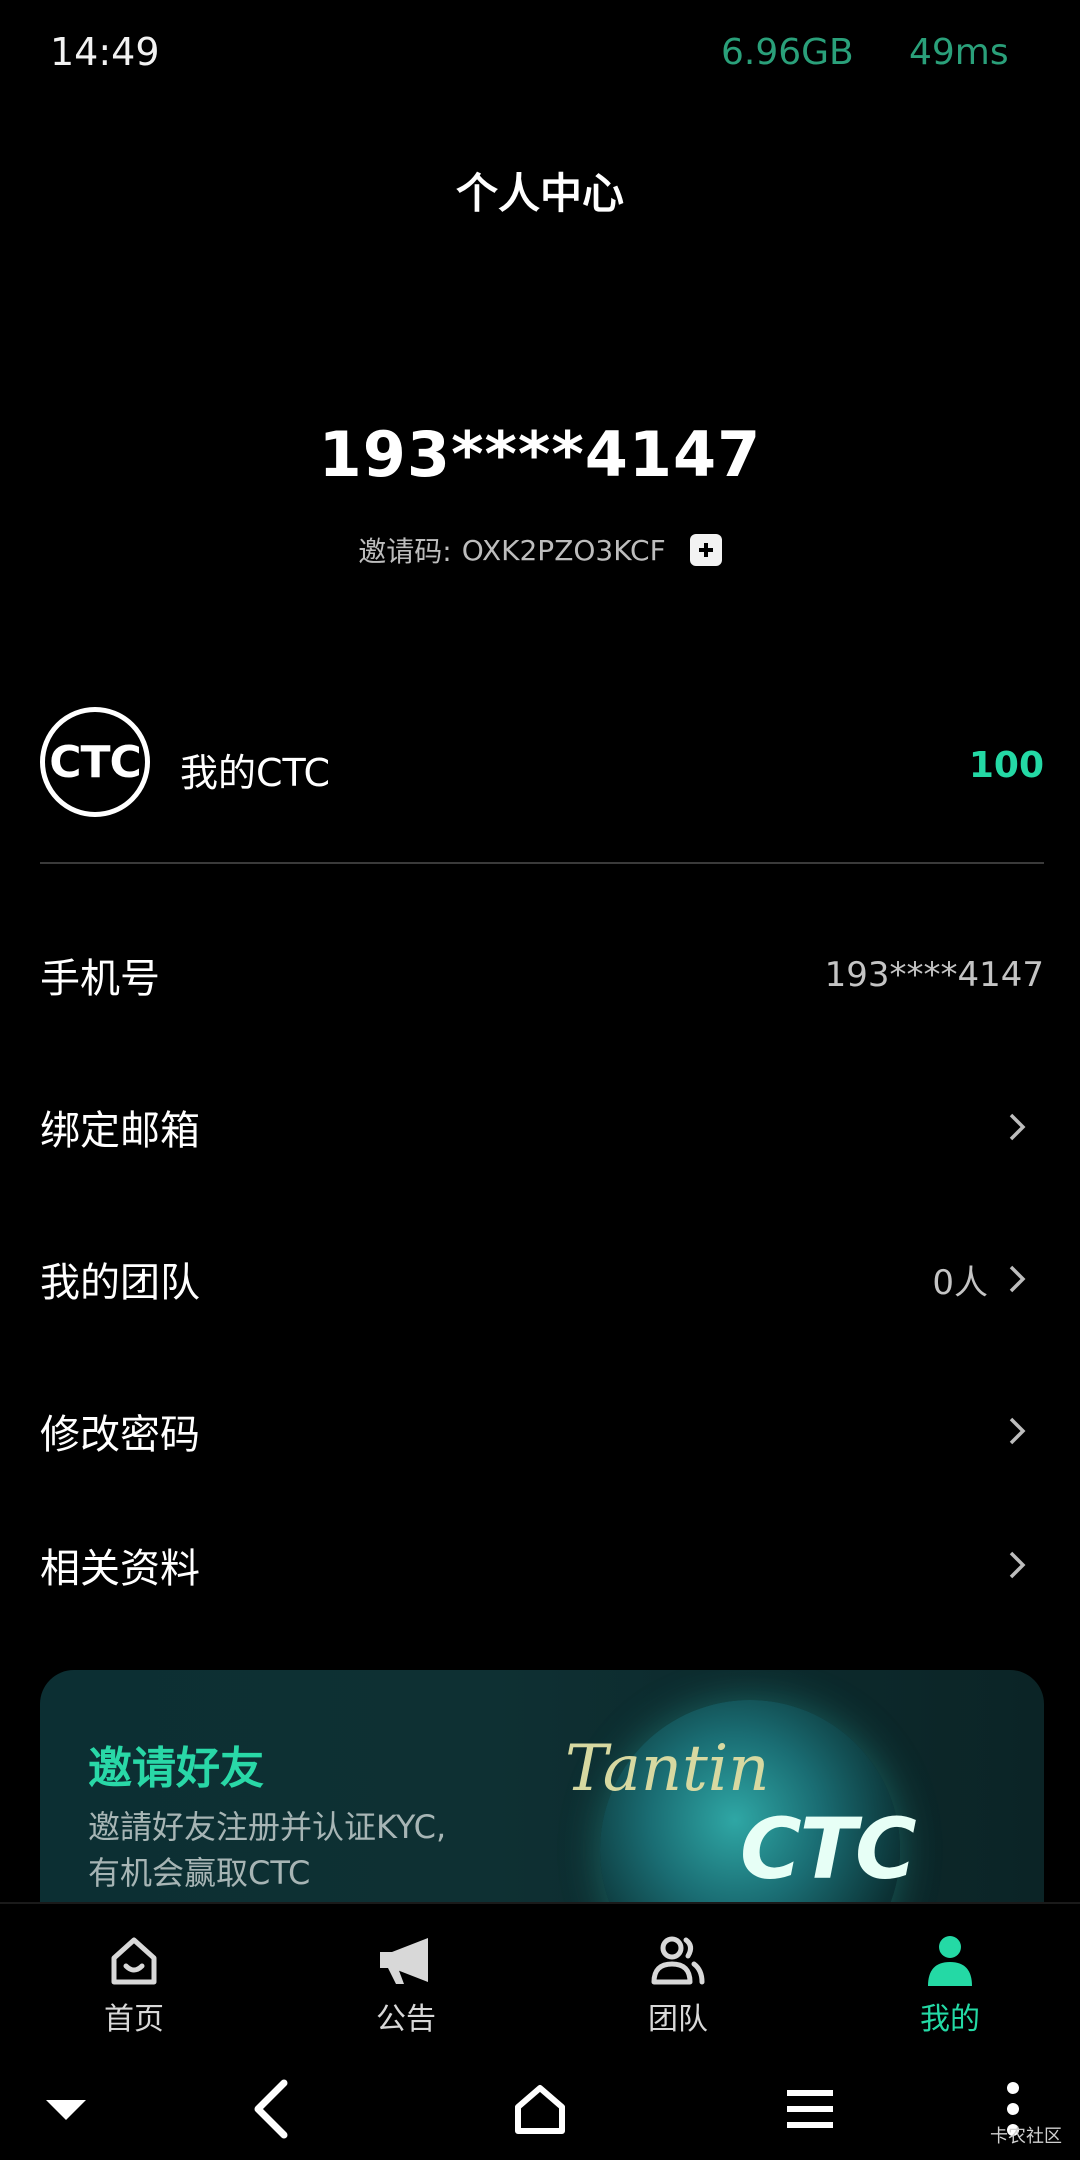  I want to click on invite-friends-banner: Tantin CTC 邀请好友 邀請好友注册并认证KYC, 有机会赢取CTC, so click(542, 1790).